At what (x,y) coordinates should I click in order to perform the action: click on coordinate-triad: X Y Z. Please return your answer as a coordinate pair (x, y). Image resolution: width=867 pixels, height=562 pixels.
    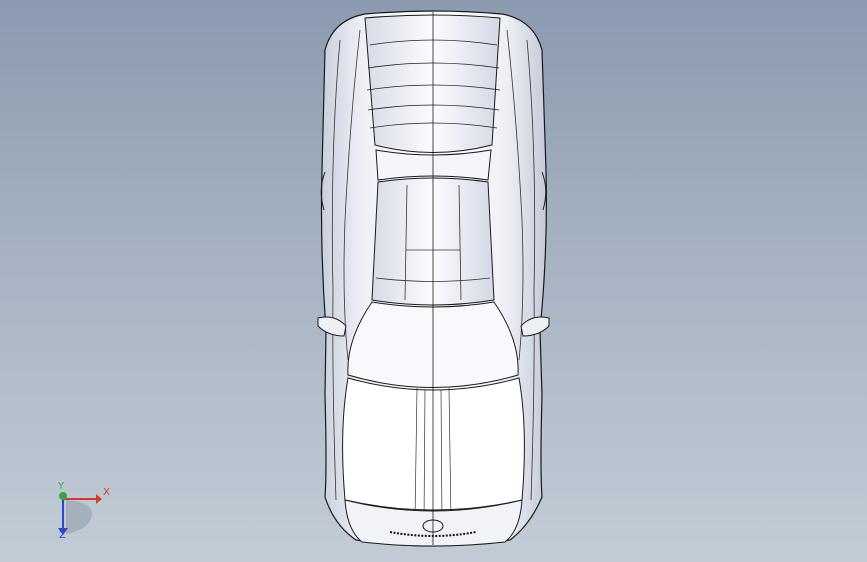
    Looking at the image, I should click on (81, 513).